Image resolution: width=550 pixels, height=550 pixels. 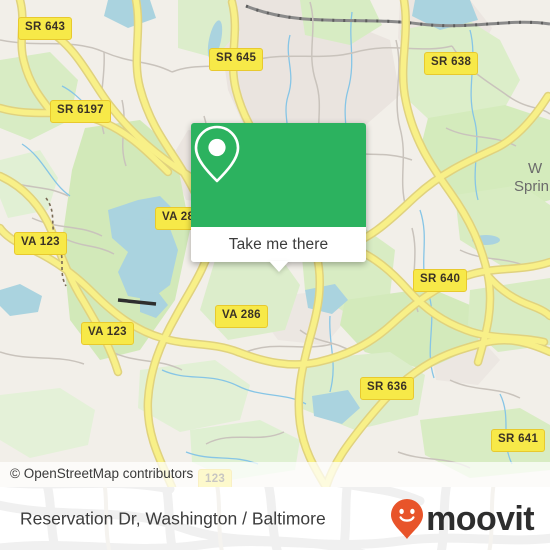 I want to click on moovit-wordmark: moovit, so click(x=480, y=518).